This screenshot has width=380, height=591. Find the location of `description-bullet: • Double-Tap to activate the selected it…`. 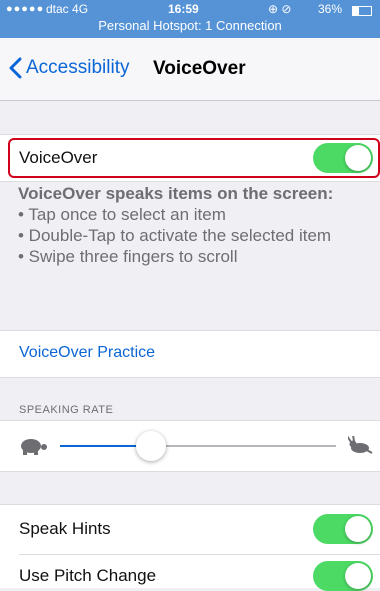

description-bullet: • Double-Tap to activate the selected it… is located at coordinates (175, 235).